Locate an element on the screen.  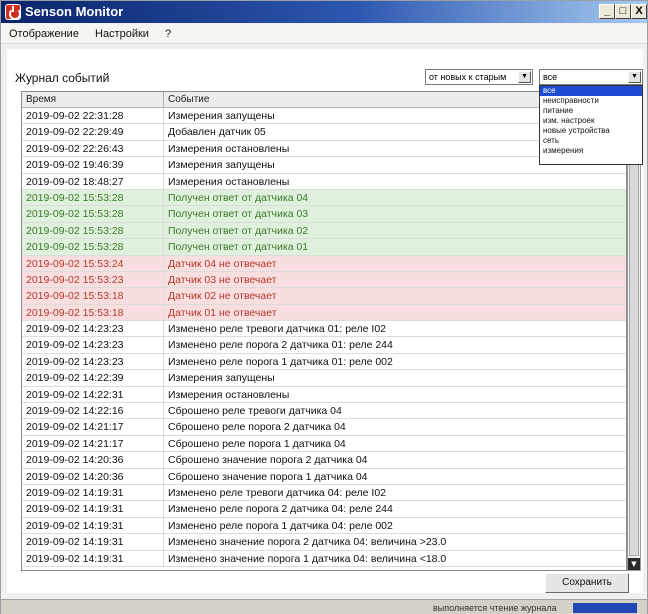
cell-time: 2019-09-02 18:48:27 is located at coordinates (75, 181).